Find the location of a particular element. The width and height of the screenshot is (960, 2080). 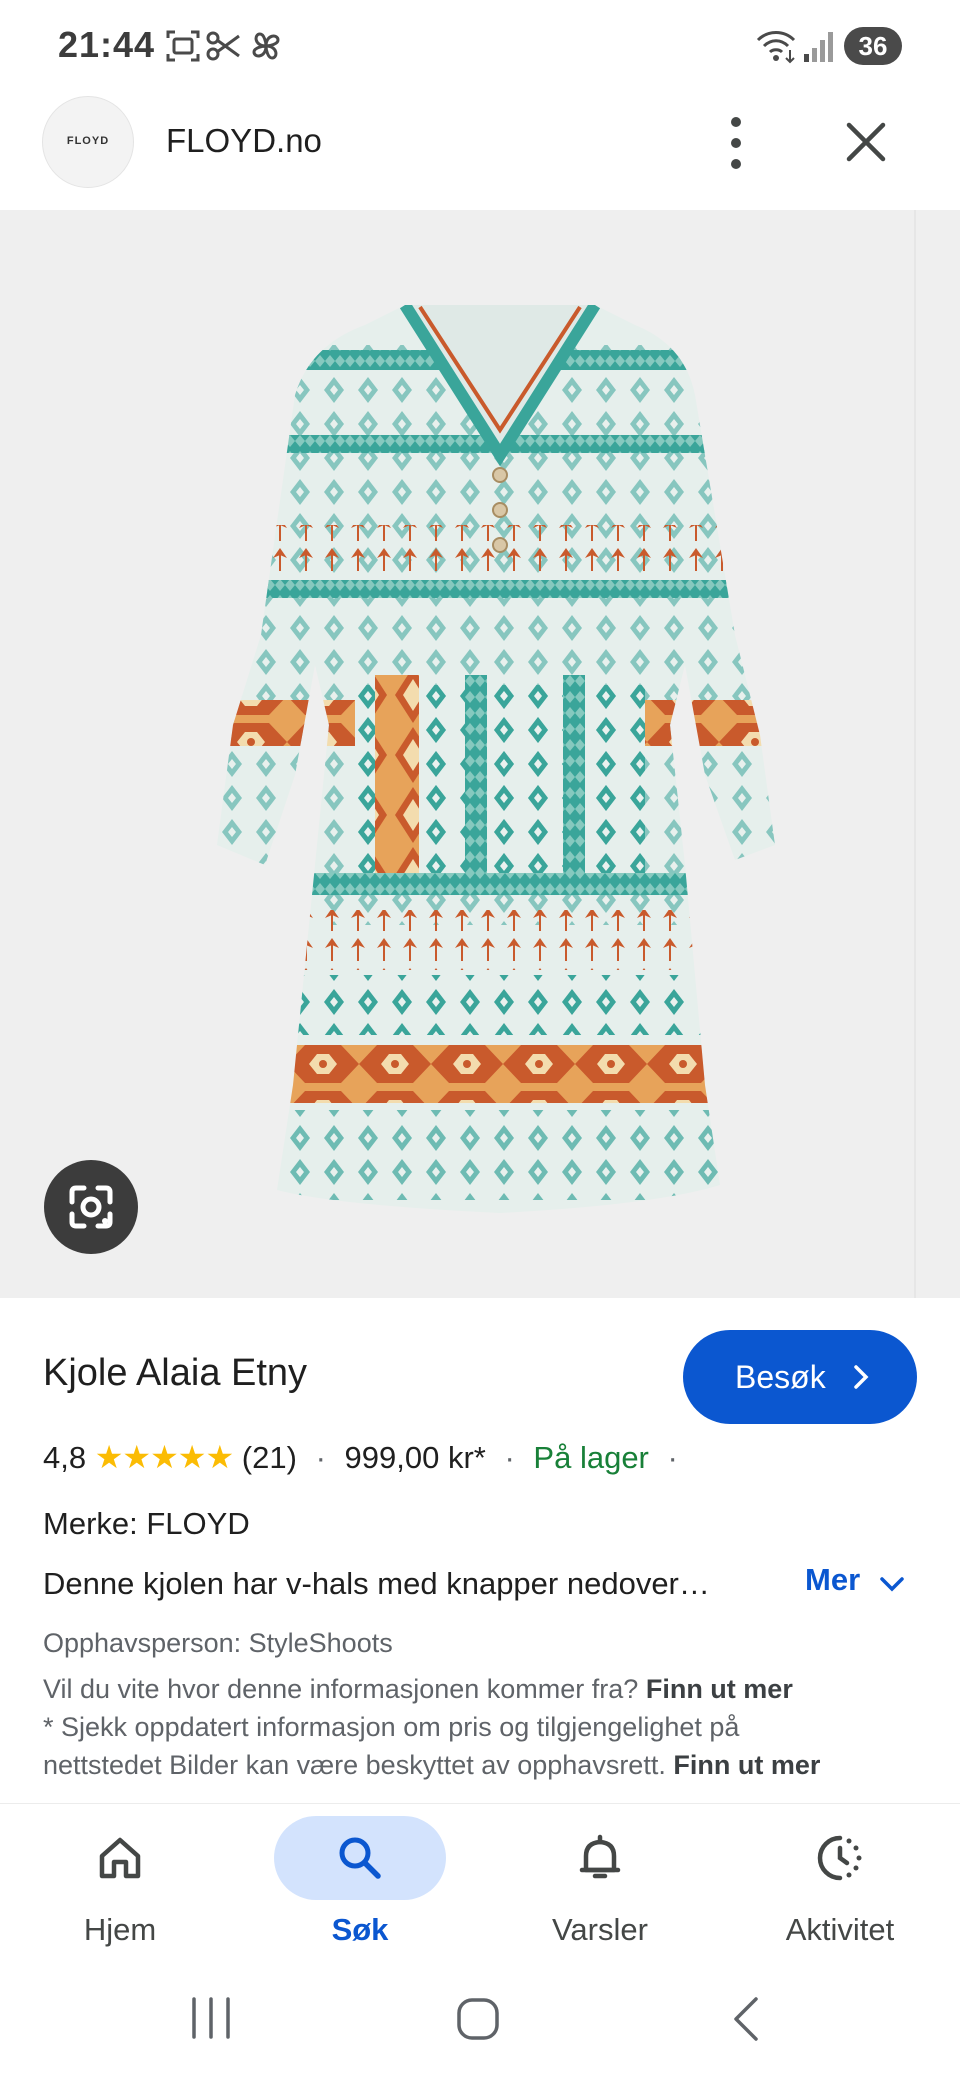

home-icon is located at coordinates (120, 1858).